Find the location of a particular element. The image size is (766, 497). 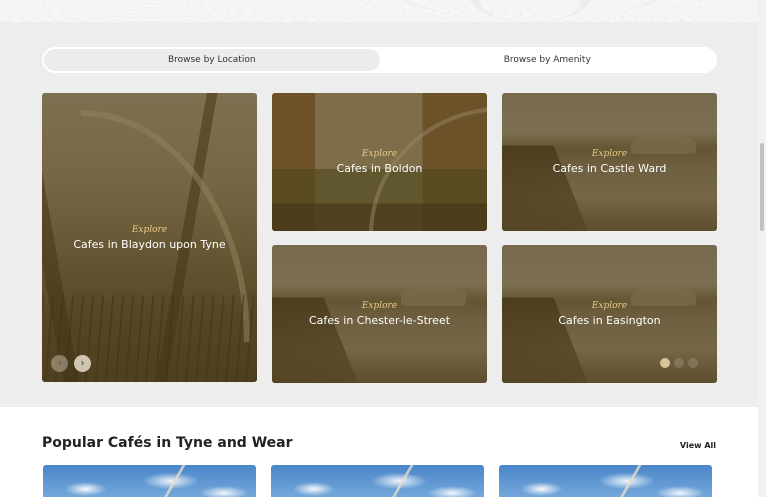

card-title: Cafes in Chester-le-Street is located at coordinates (379, 320).